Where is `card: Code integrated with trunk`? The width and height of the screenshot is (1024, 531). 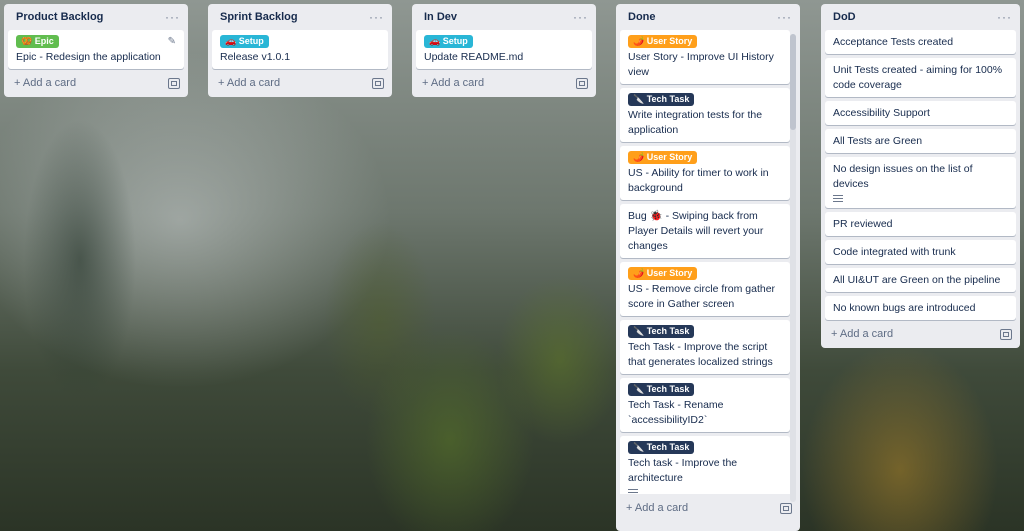 card: Code integrated with trunk is located at coordinates (920, 252).